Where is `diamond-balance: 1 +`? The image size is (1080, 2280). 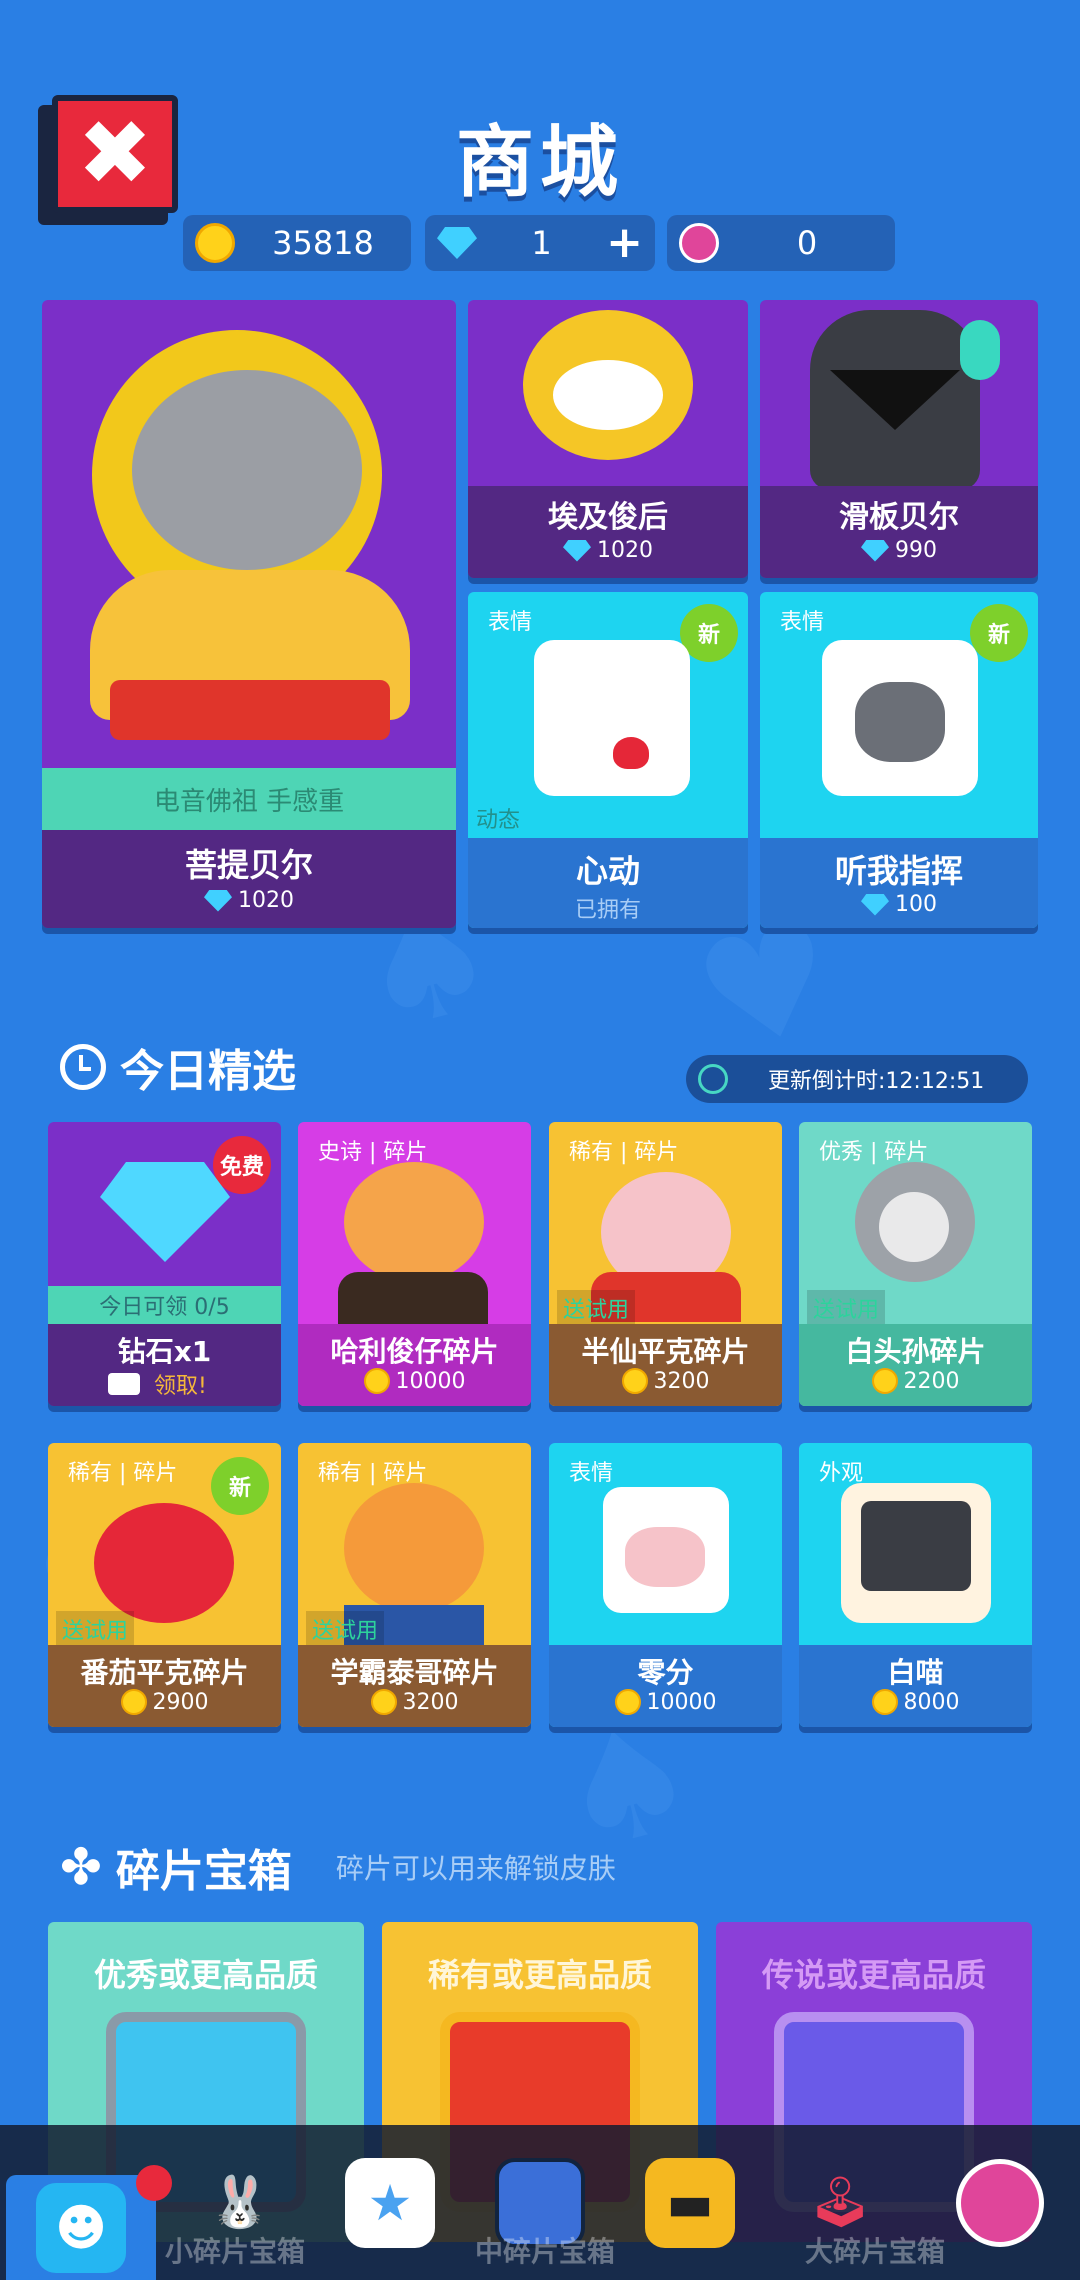
diamond-balance: 1 + is located at coordinates (540, 243).